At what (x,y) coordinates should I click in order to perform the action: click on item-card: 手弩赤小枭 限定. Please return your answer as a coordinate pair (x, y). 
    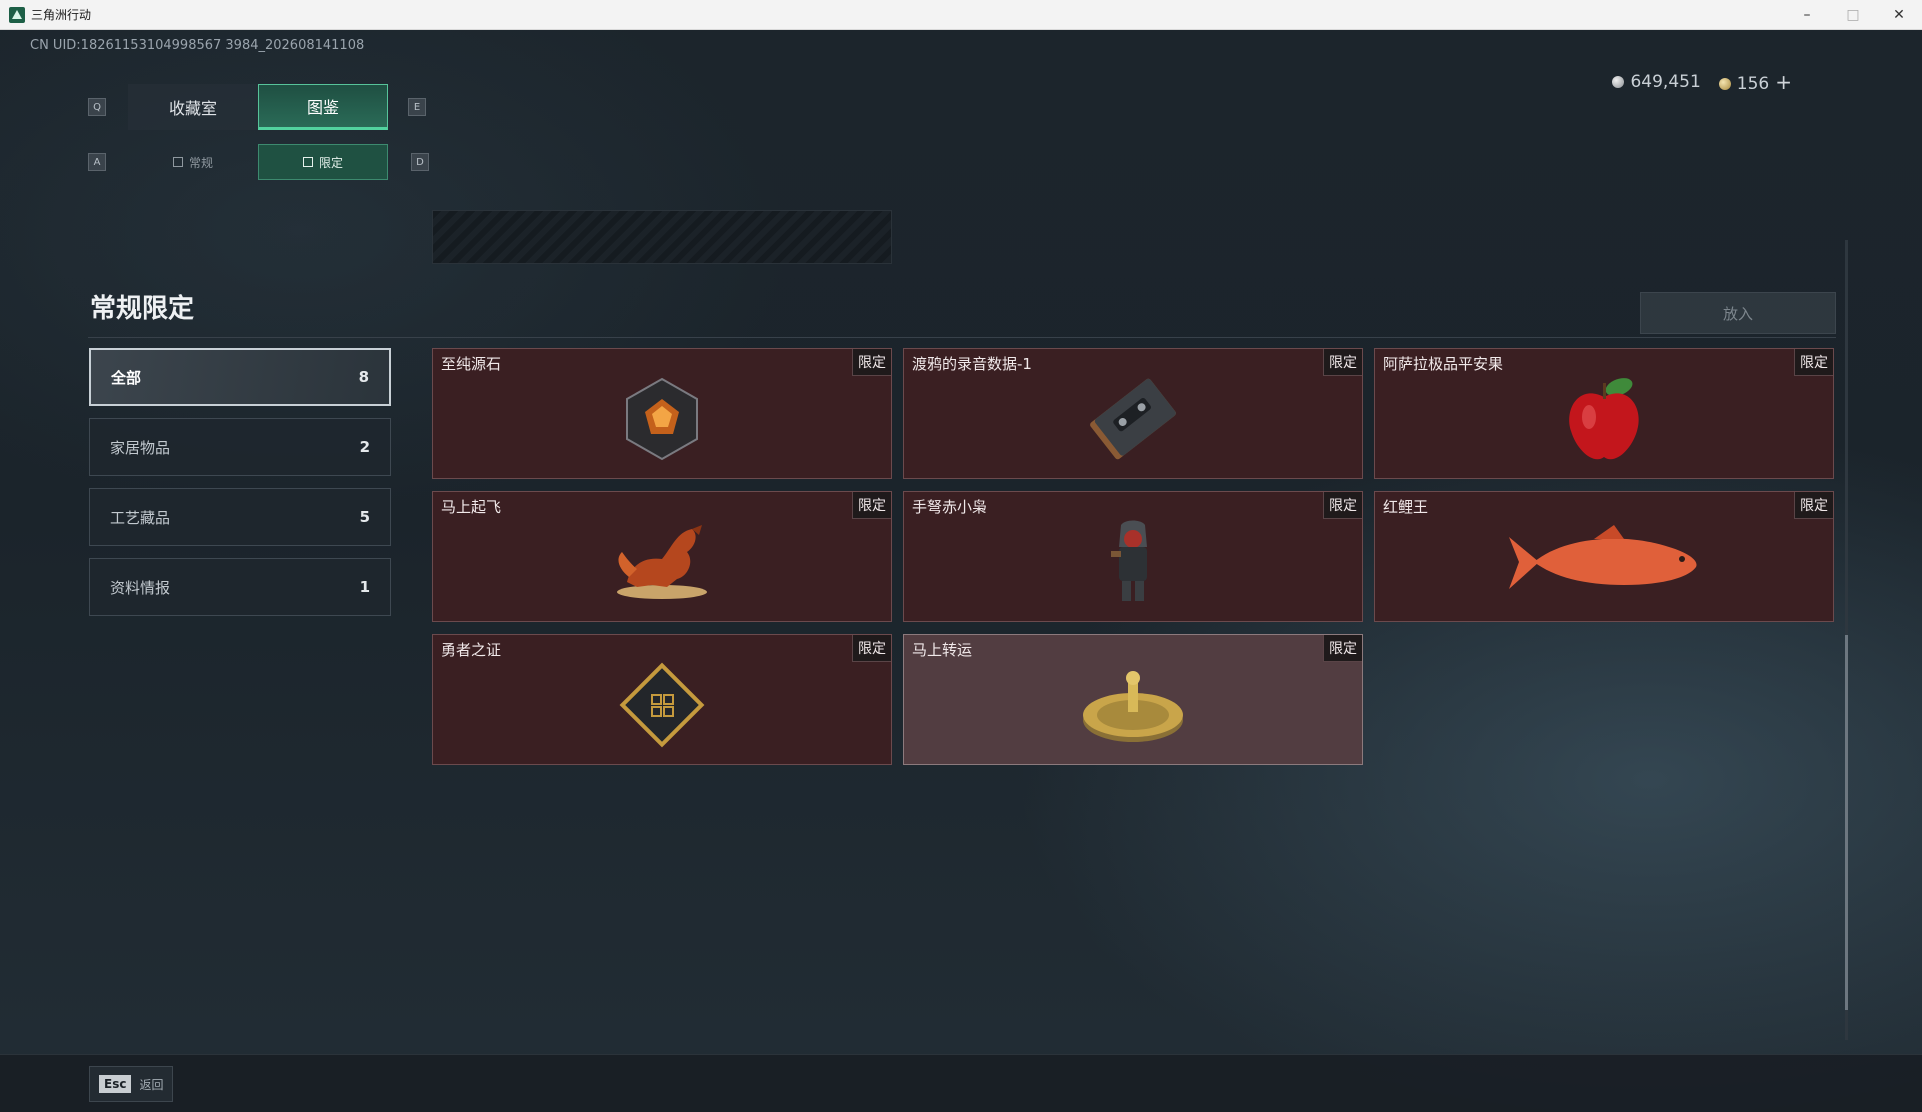
    Looking at the image, I should click on (1133, 556).